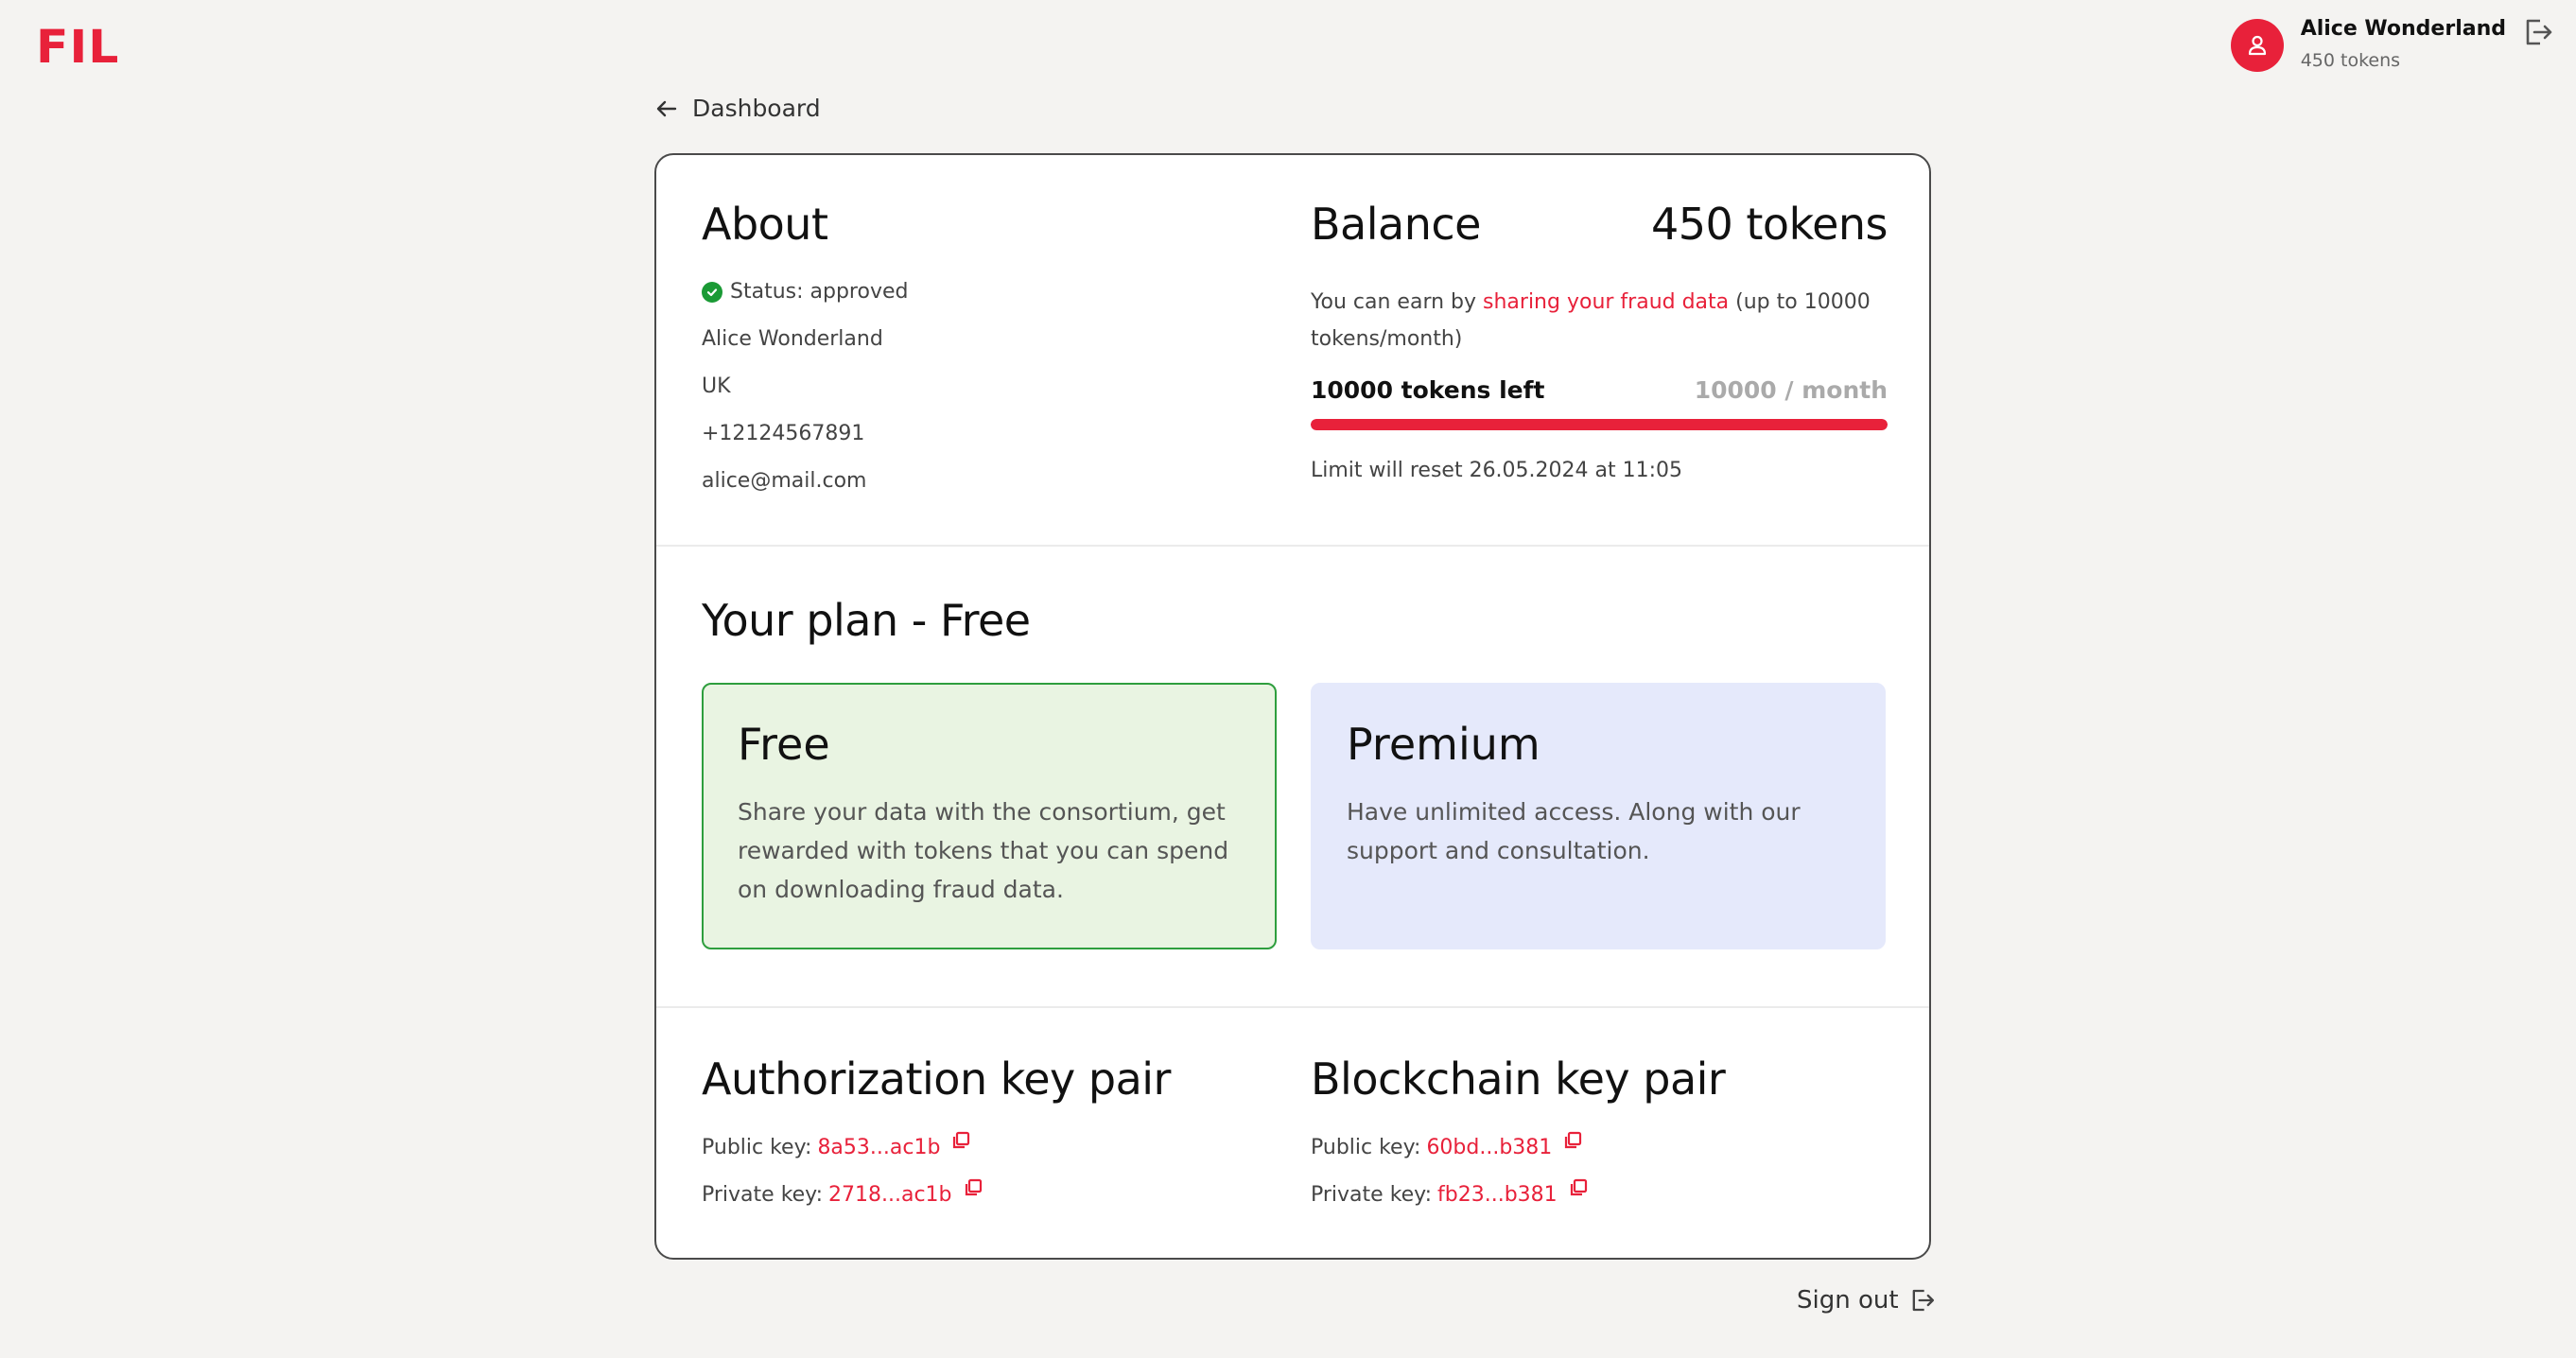  What do you see at coordinates (1497, 470) in the screenshot?
I see `limit-reset-text: Limit will reset 26.05.2024 at 11:05` at bounding box center [1497, 470].